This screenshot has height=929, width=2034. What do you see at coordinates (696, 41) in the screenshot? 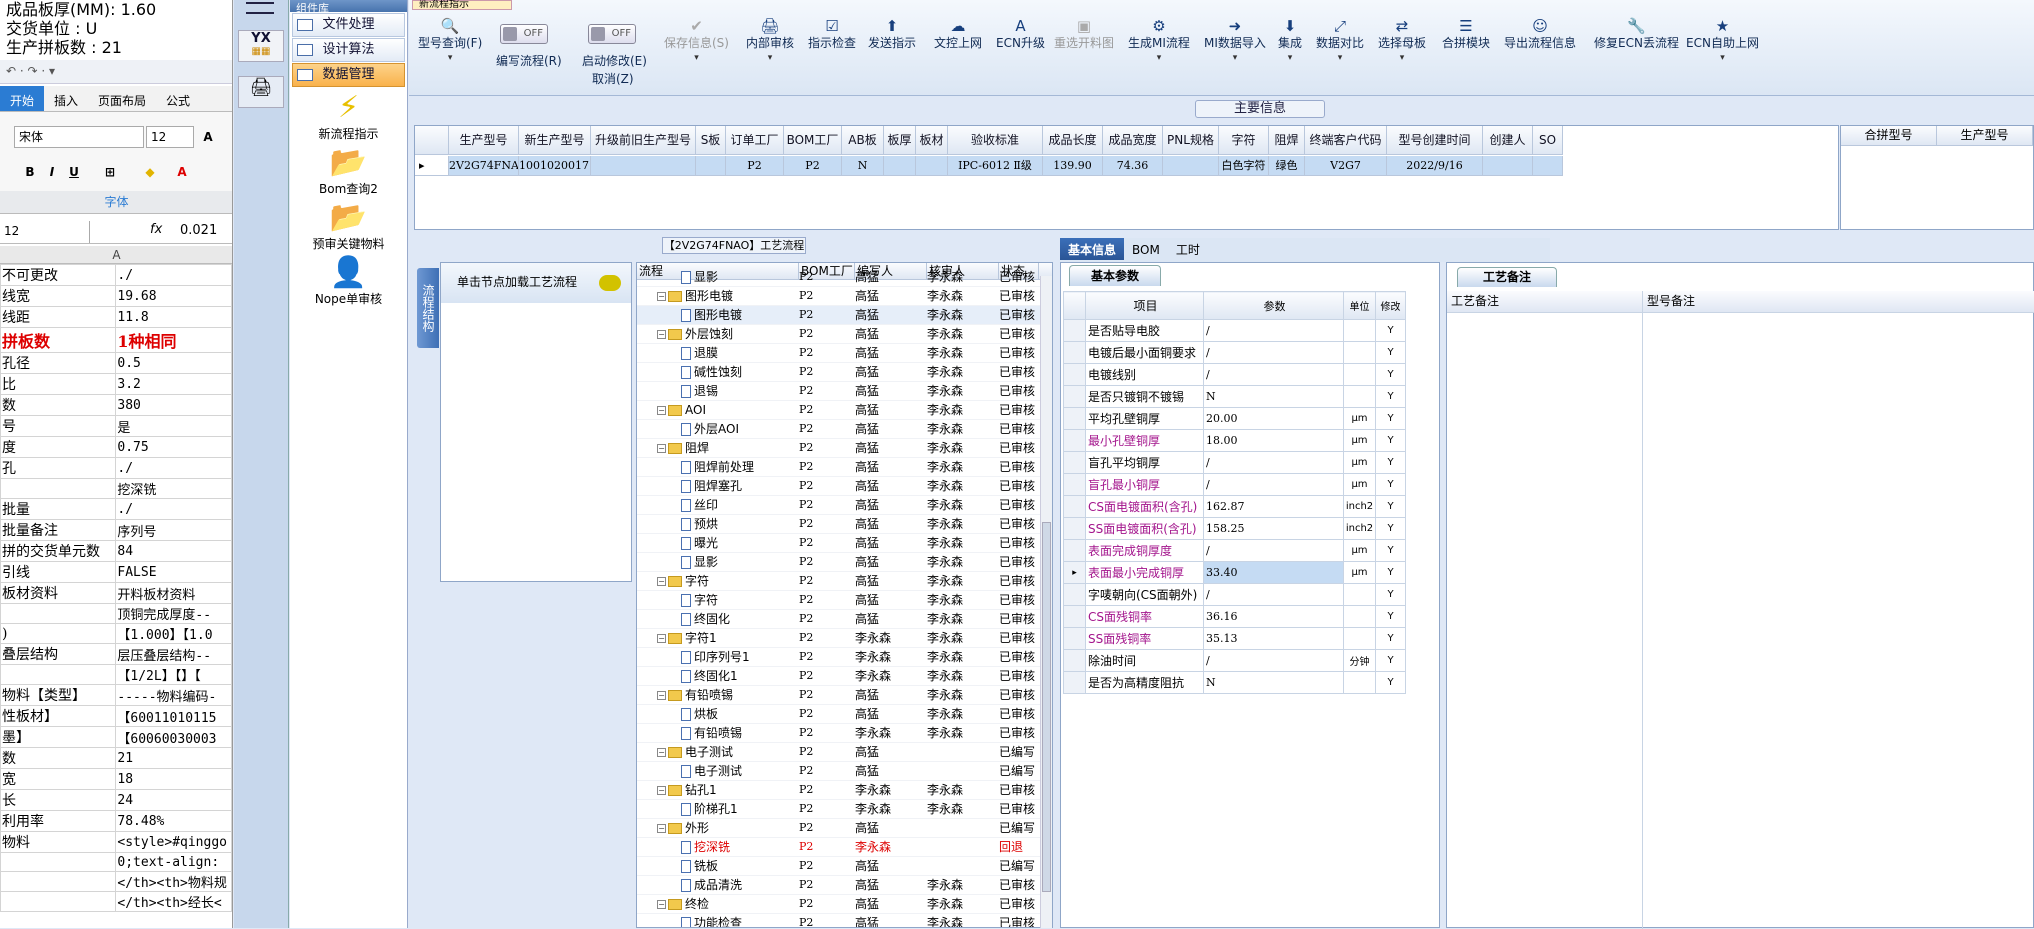
I see `toolbar-button: ✔ 保存信息(S) ▾` at bounding box center [696, 41].